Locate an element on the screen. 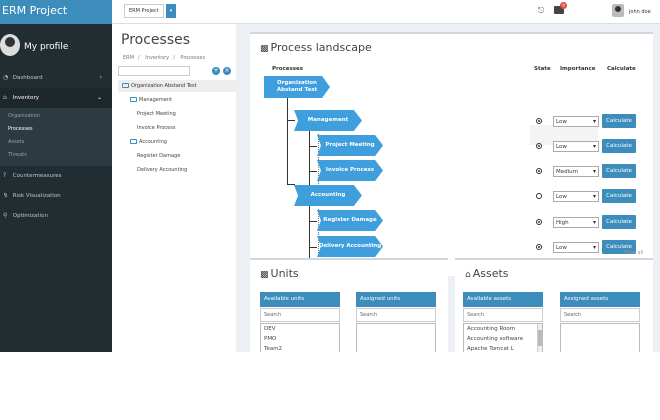  tree-node-label: Organization Abstand Test is located at coordinates (164, 86).